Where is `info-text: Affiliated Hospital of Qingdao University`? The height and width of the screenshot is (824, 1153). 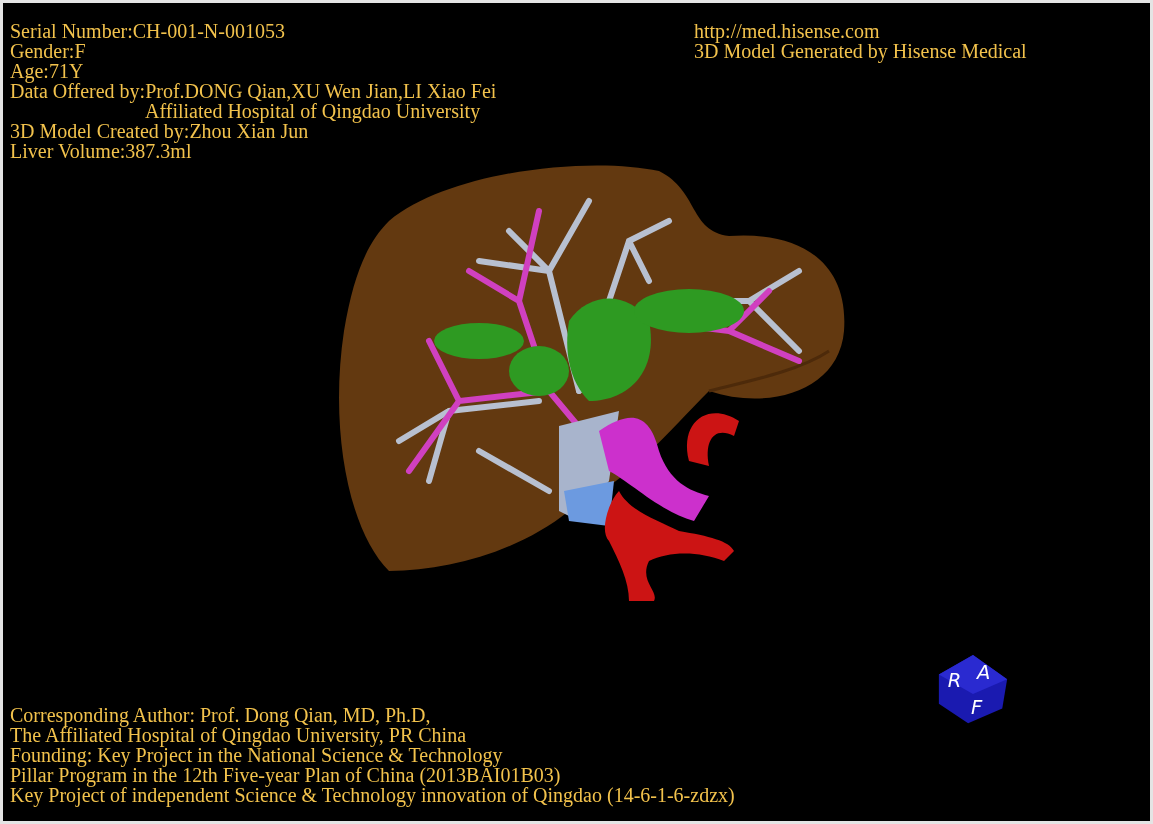
info-text: Affiliated Hospital of Qingdao University is located at coordinates (313, 111).